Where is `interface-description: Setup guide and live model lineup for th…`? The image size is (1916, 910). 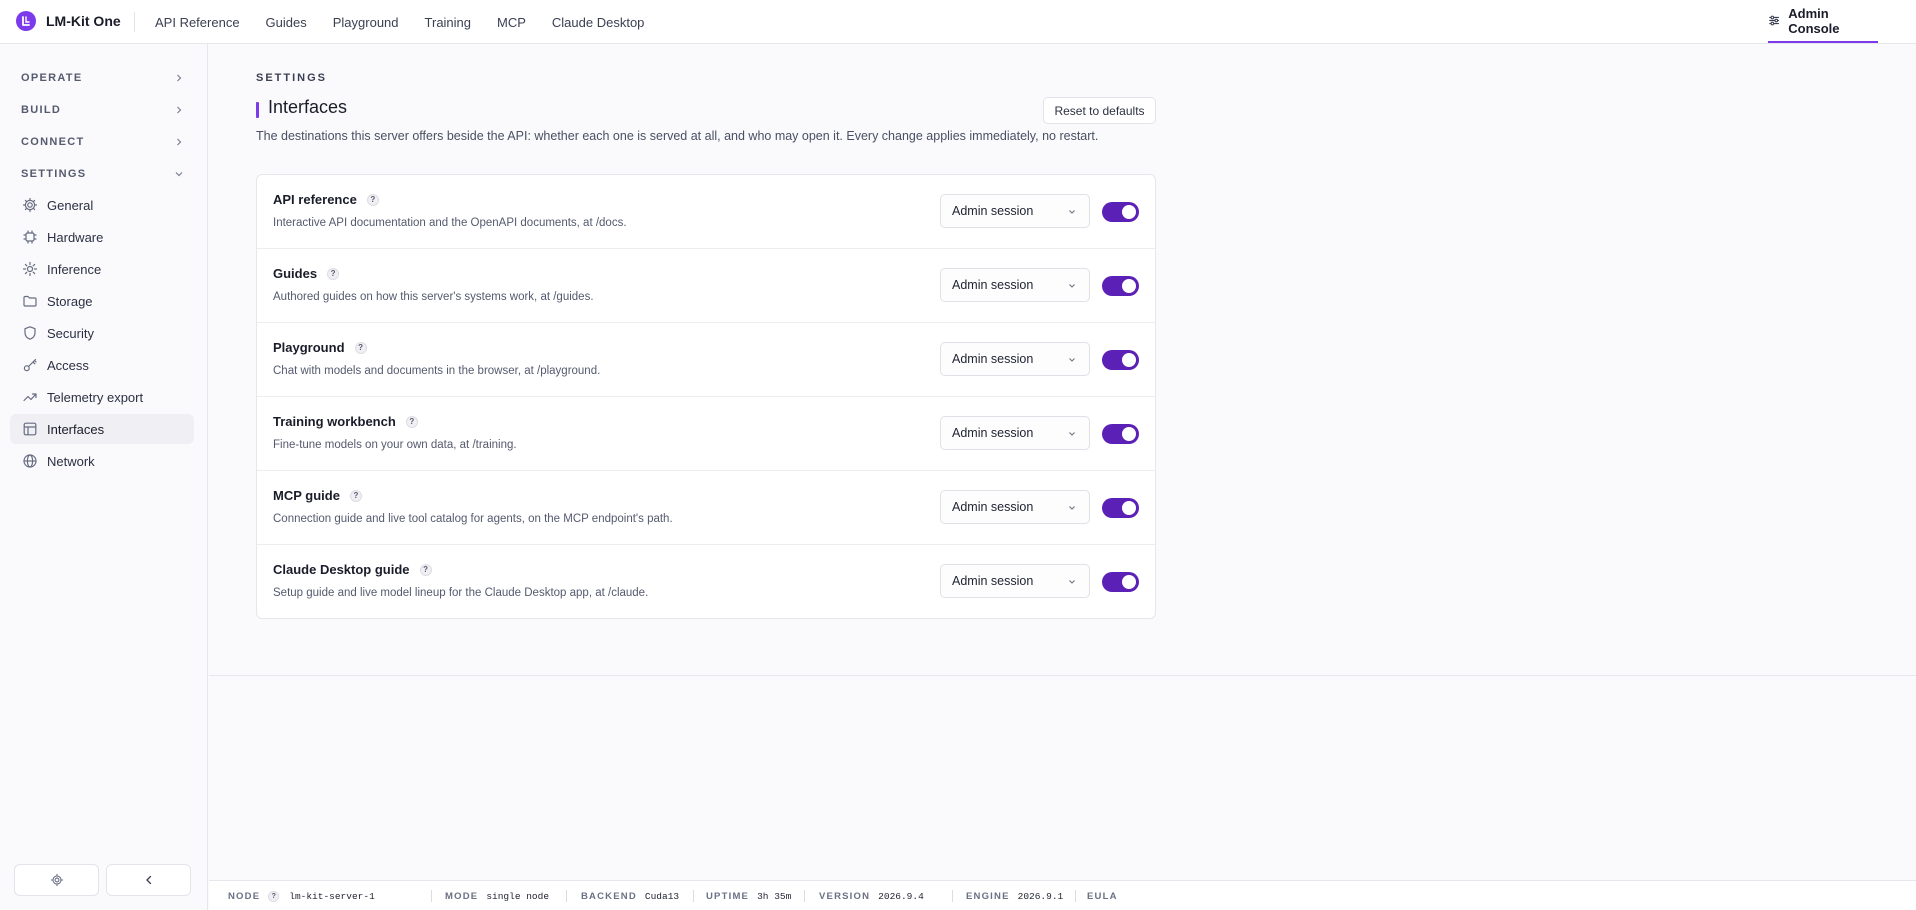
interface-description: Setup guide and live model lineup for th… is located at coordinates (461, 593).